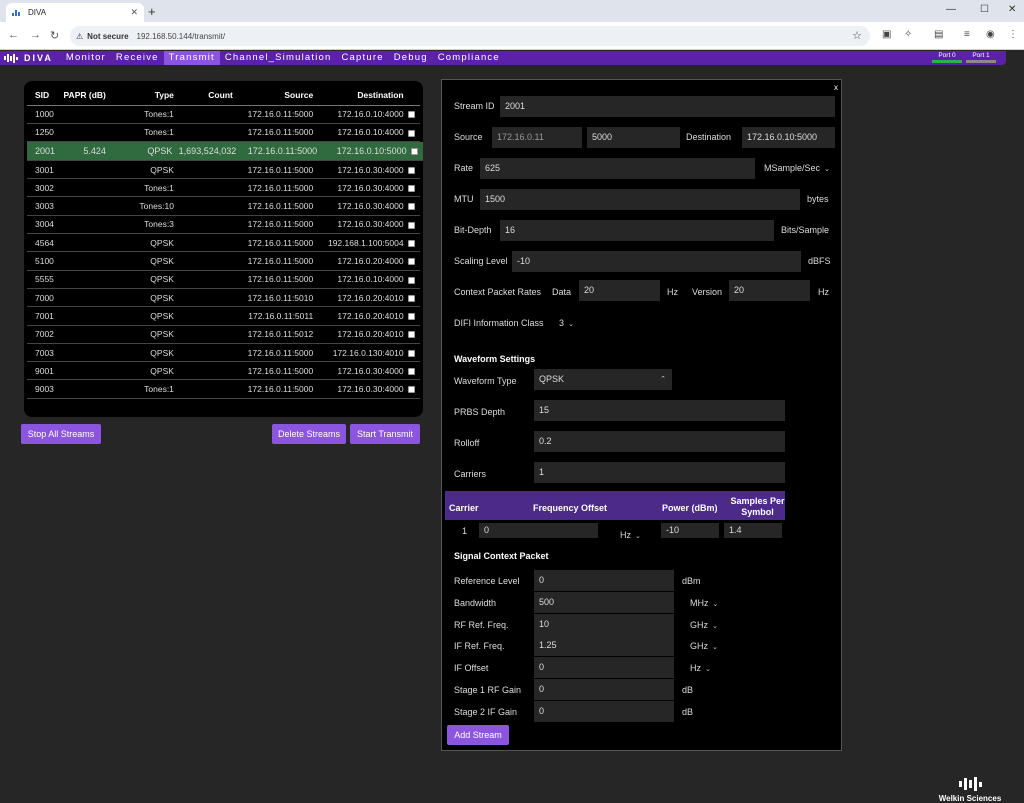  What do you see at coordinates (797, 168) in the screenshot?
I see `rate-unit-select: MSample/Sec ⌄` at bounding box center [797, 168].